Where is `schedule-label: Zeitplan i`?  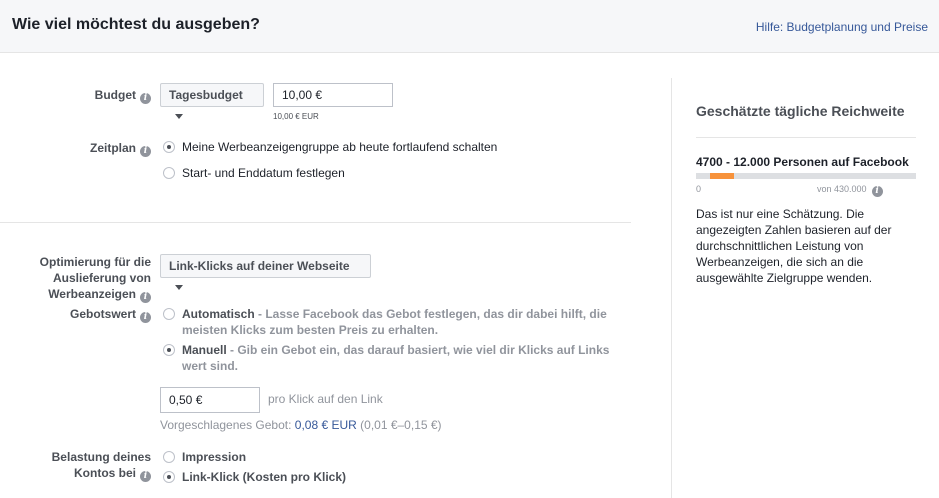 schedule-label: Zeitplan i is located at coordinates (105, 148).